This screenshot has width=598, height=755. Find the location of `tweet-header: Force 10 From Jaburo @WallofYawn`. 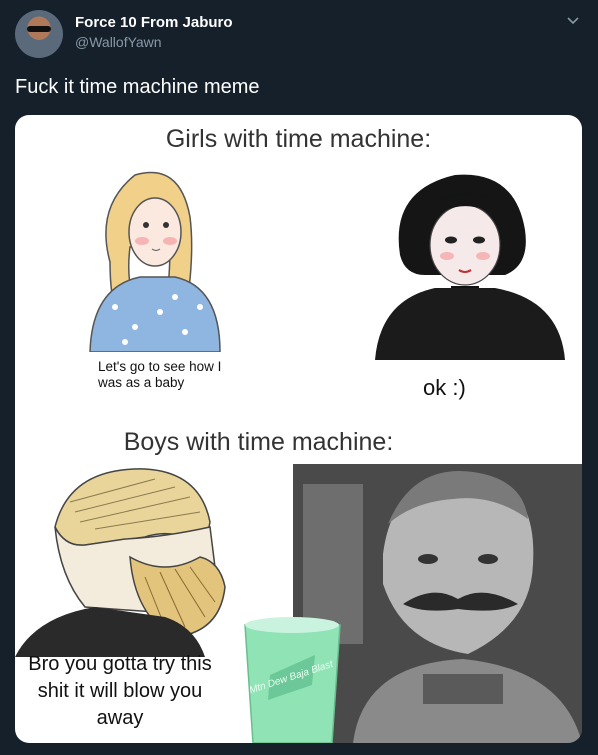

tweet-header: Force 10 From Jaburo @WallofYawn is located at coordinates (299, 35).